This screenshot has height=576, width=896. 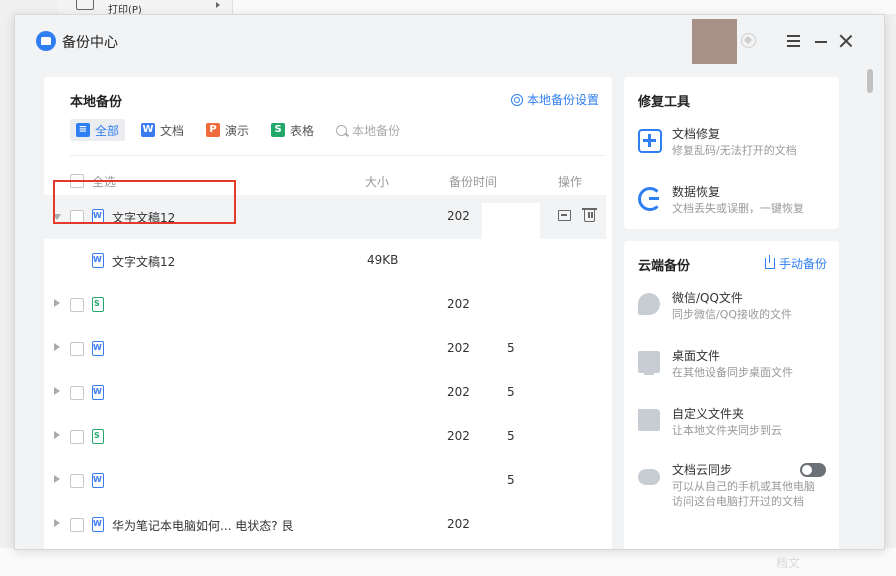 I want to click on filter-doc: W 文档, so click(x=162, y=130).